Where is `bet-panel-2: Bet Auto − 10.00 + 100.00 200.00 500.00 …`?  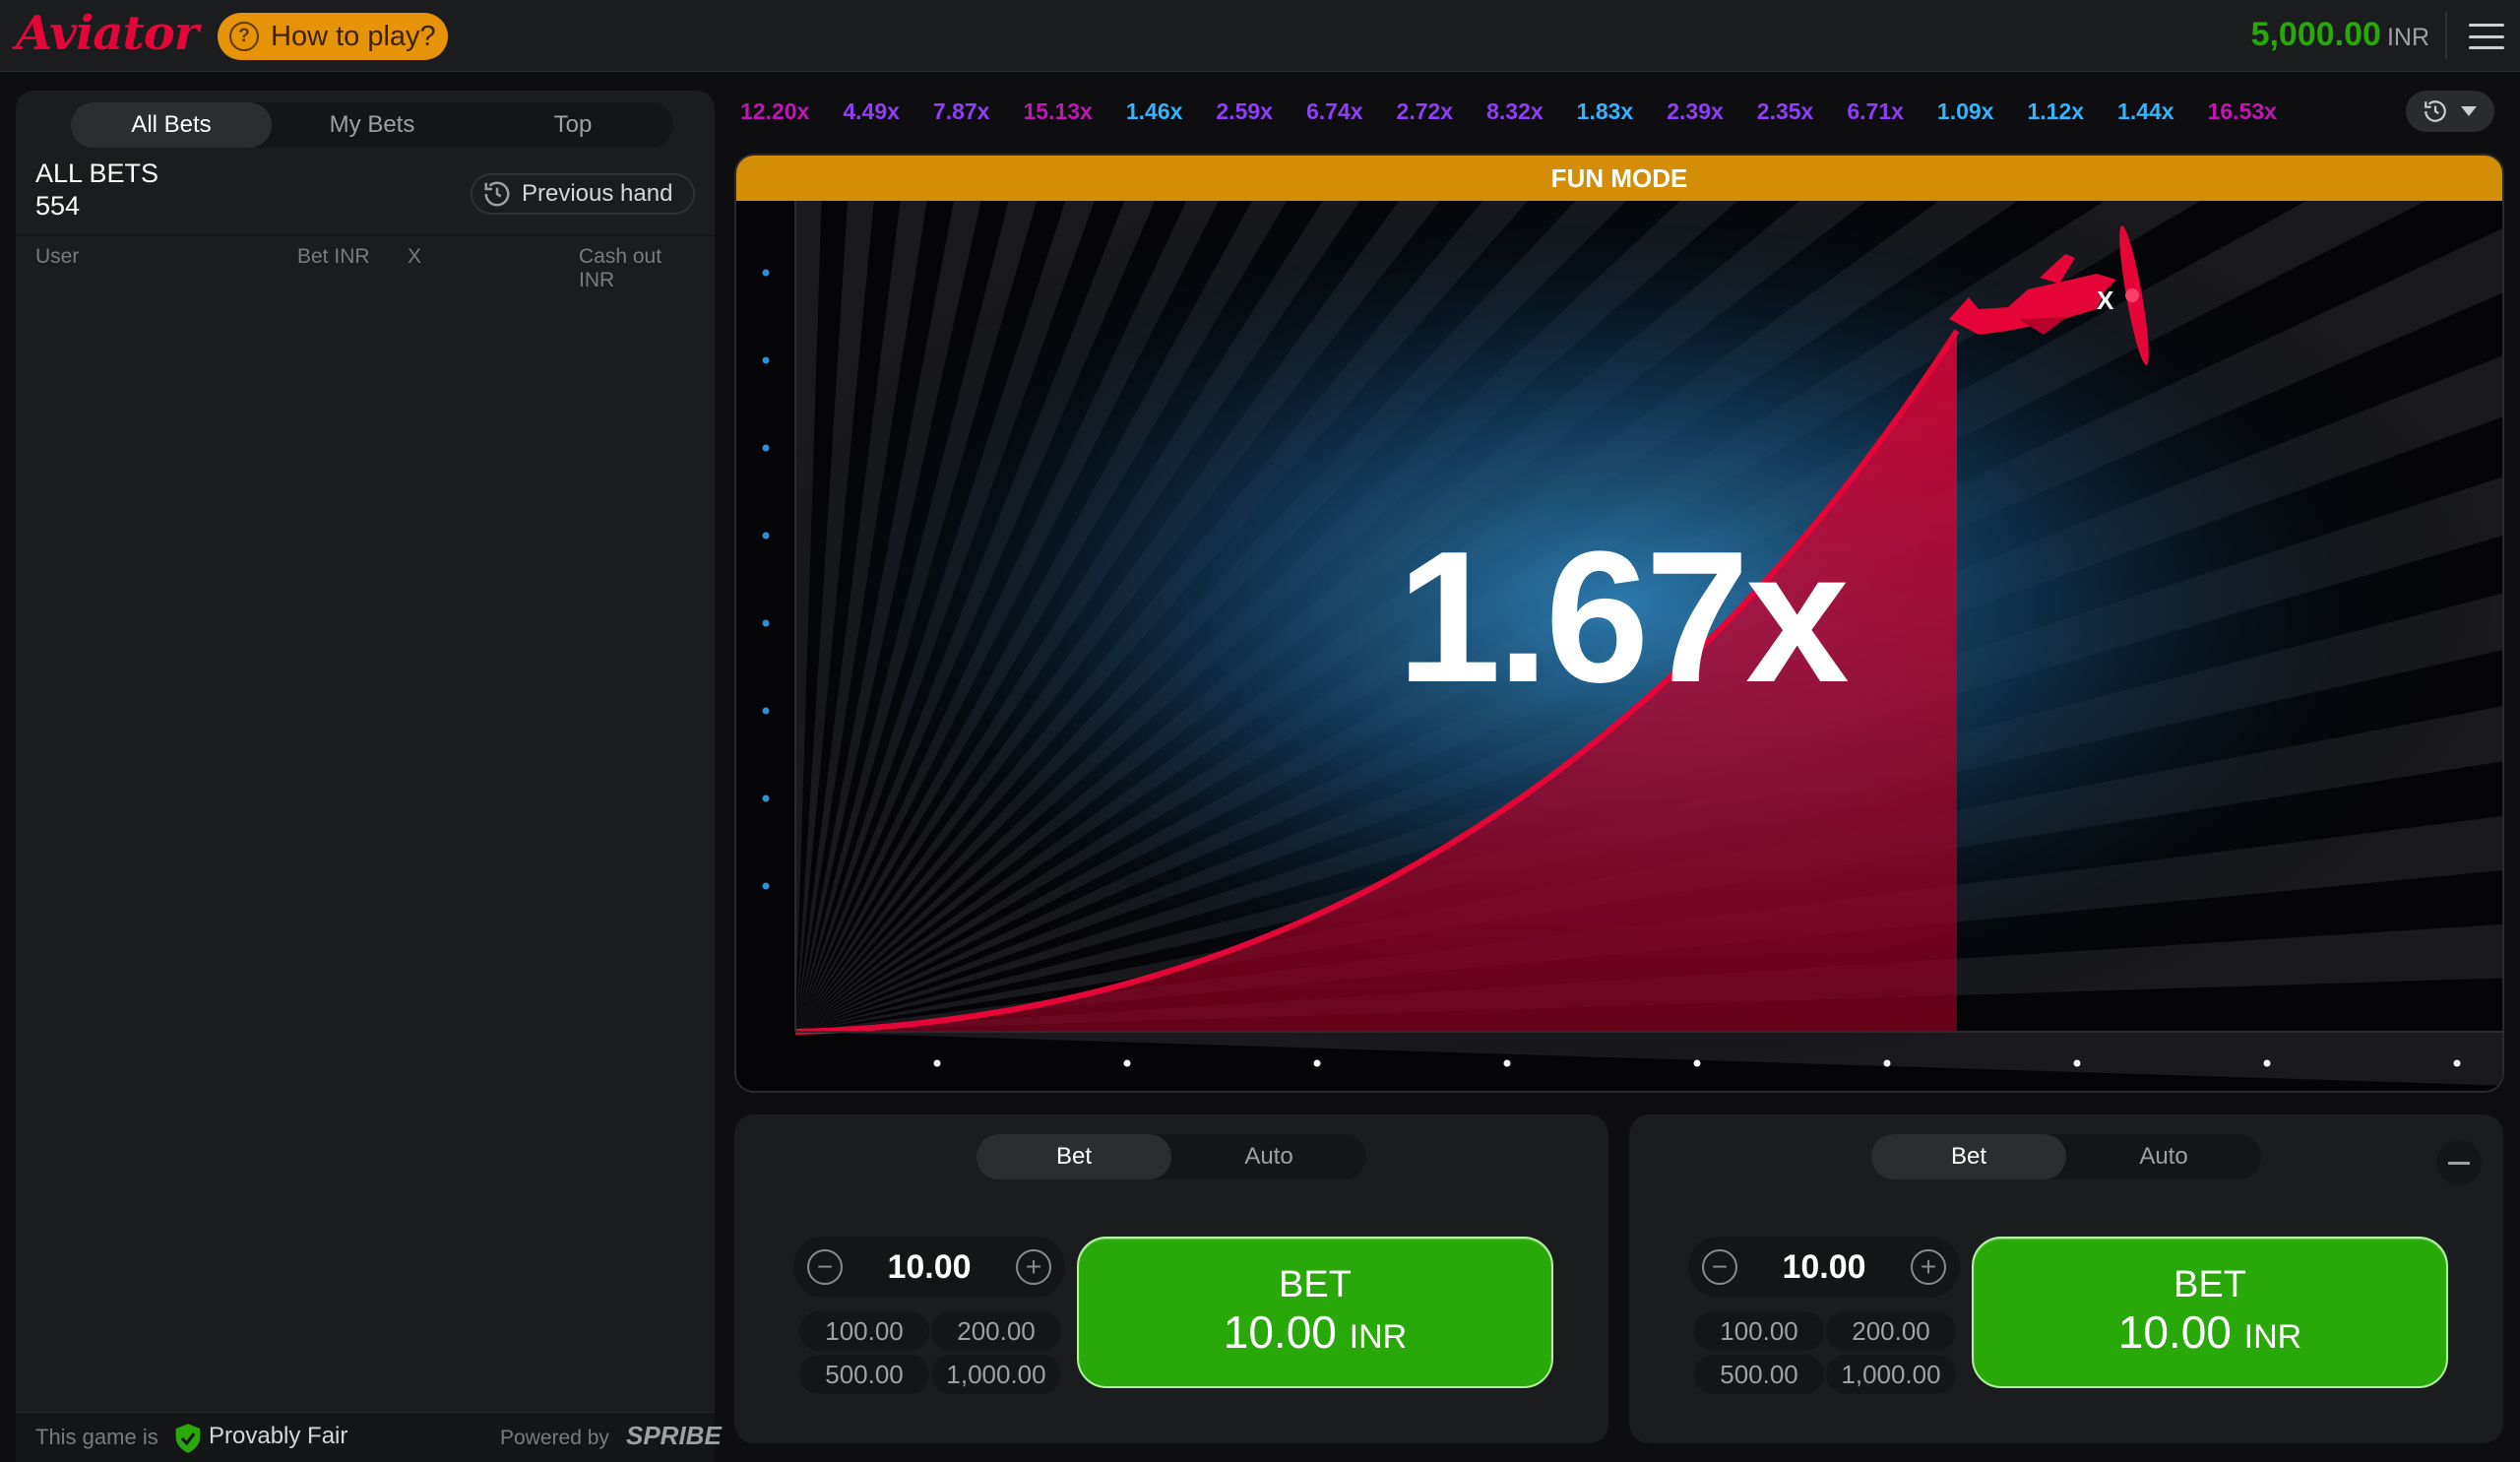
bet-panel-2: Bet Auto − 10.00 + 100.00 200.00 500.00 … is located at coordinates (2066, 1278).